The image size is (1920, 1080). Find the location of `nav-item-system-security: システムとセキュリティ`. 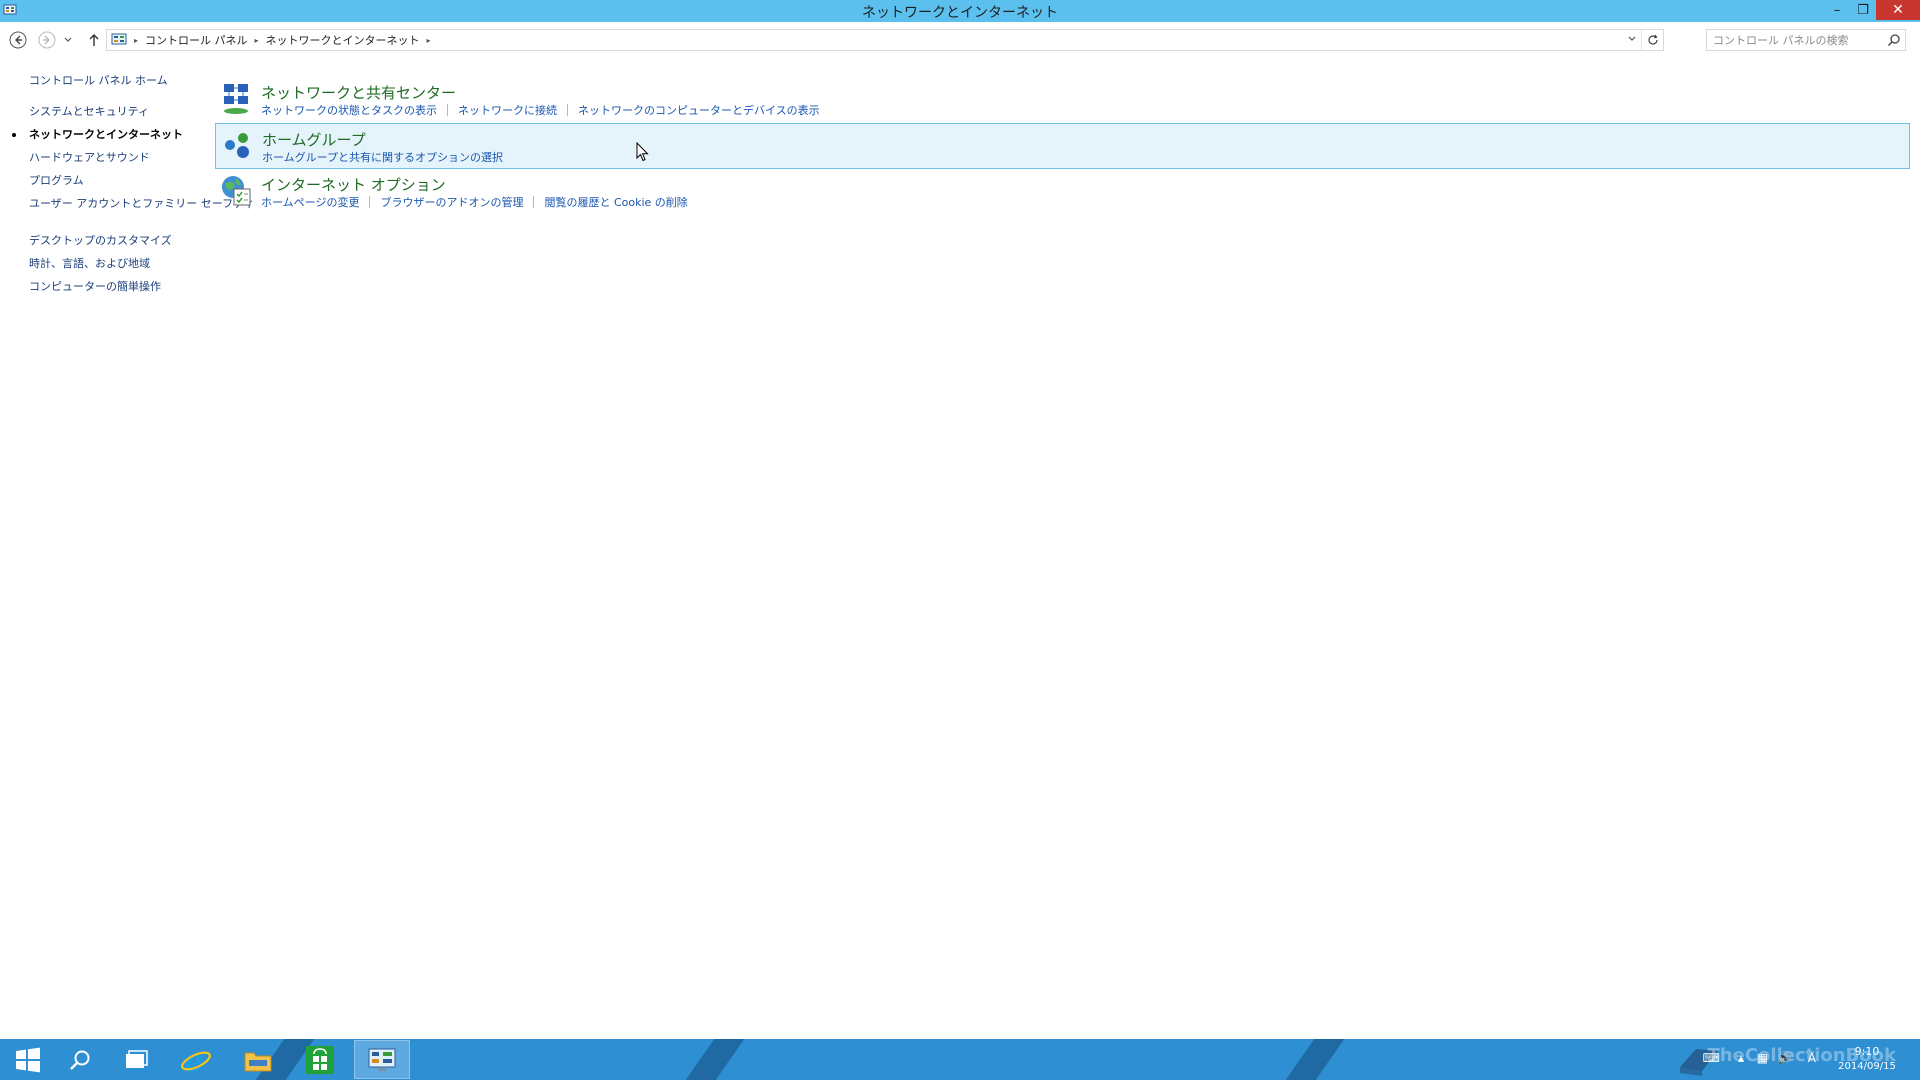

nav-item-system-security: システムとセキュリティ is located at coordinates (111, 111).